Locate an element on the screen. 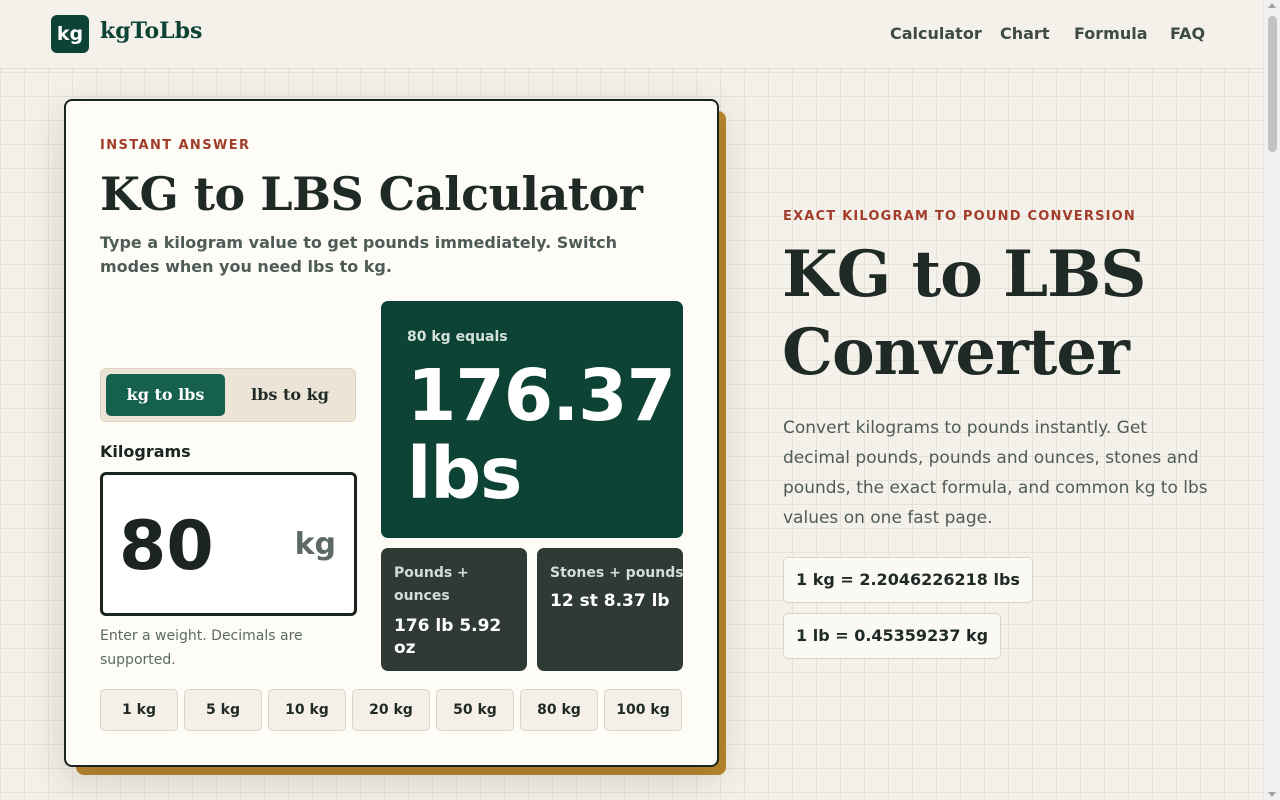 Image resolution: width=1280 pixels, height=800 pixels. stones-pounds-value: 12 st 8.37 lb is located at coordinates (610, 601).